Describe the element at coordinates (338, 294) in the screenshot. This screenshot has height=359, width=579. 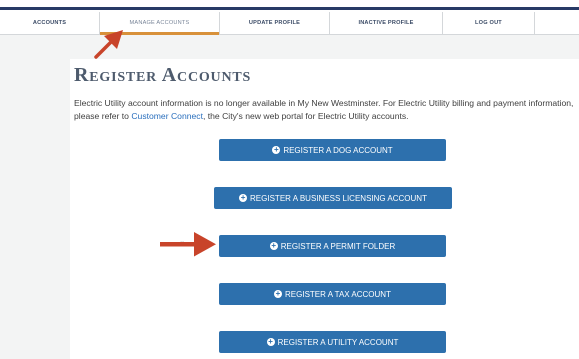
I see `button-label: REGISTER A TAX ACCOUNT` at that location.